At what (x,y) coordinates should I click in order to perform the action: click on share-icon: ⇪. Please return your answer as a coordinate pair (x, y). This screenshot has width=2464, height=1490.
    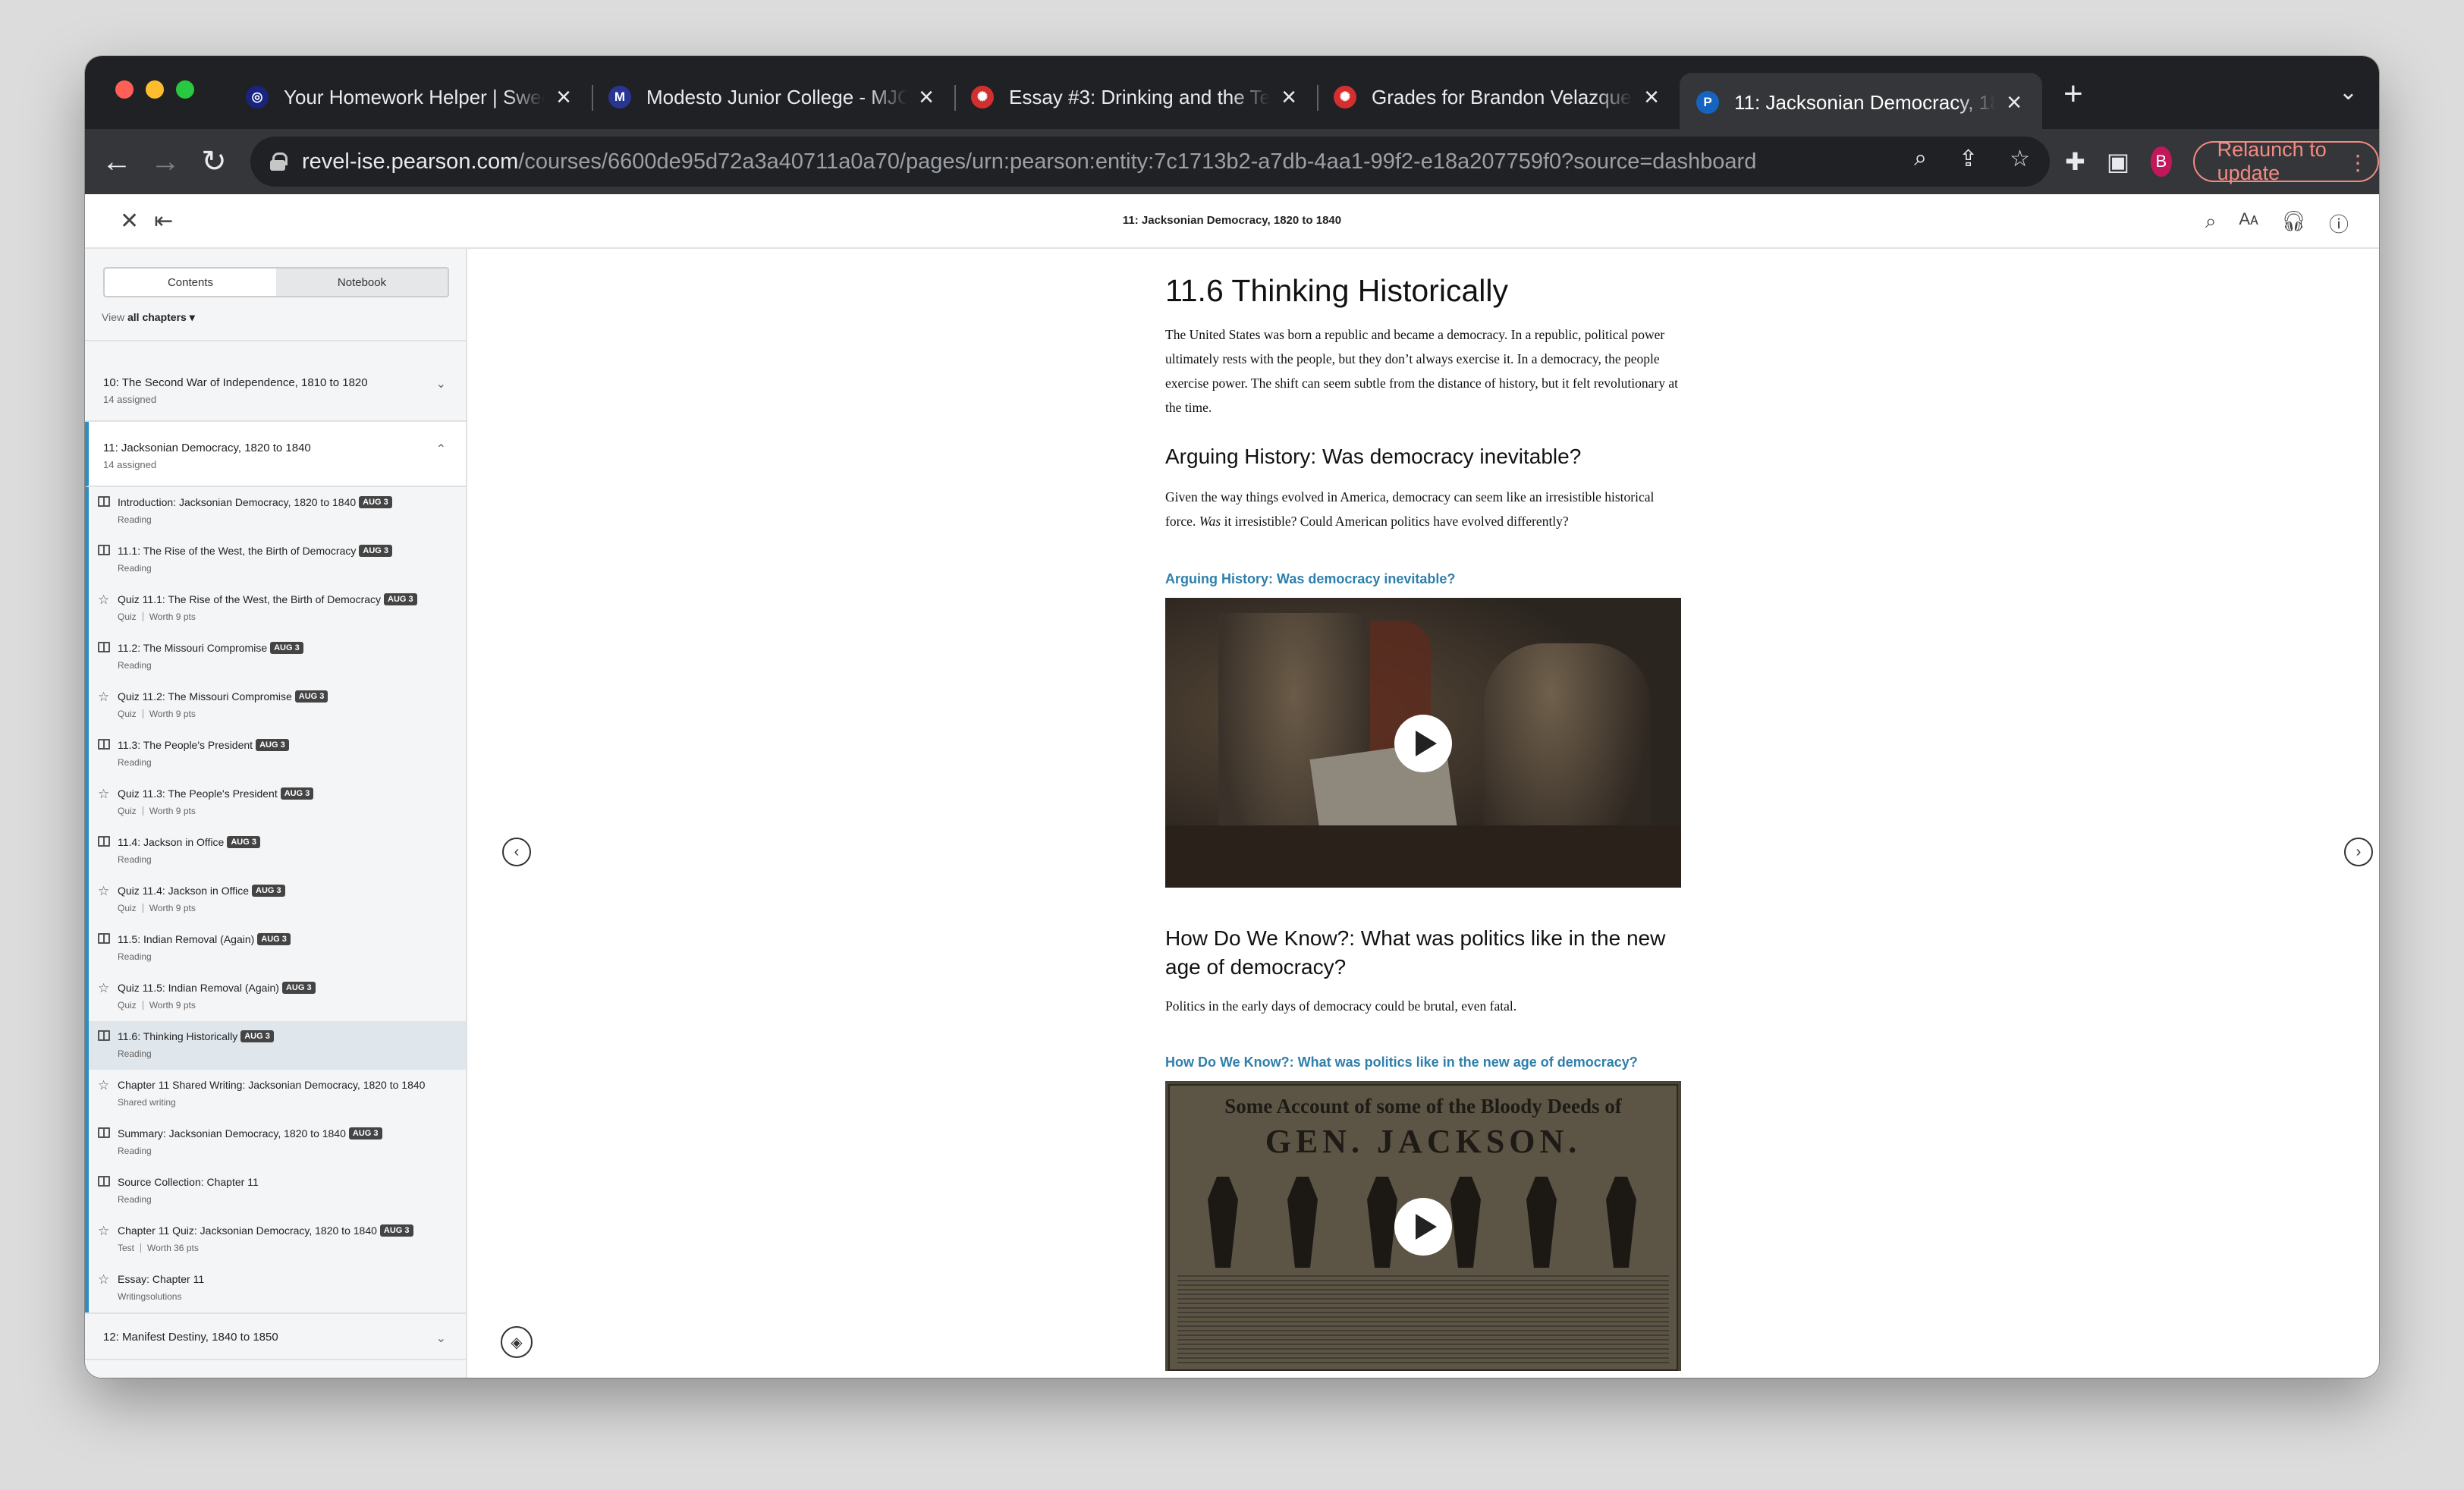
    Looking at the image, I should click on (1968, 159).